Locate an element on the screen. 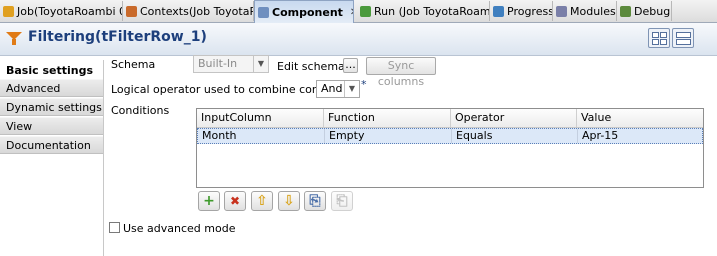 The height and width of the screenshot is (256, 717). sidebar-item-label: Documentation is located at coordinates (48, 145).